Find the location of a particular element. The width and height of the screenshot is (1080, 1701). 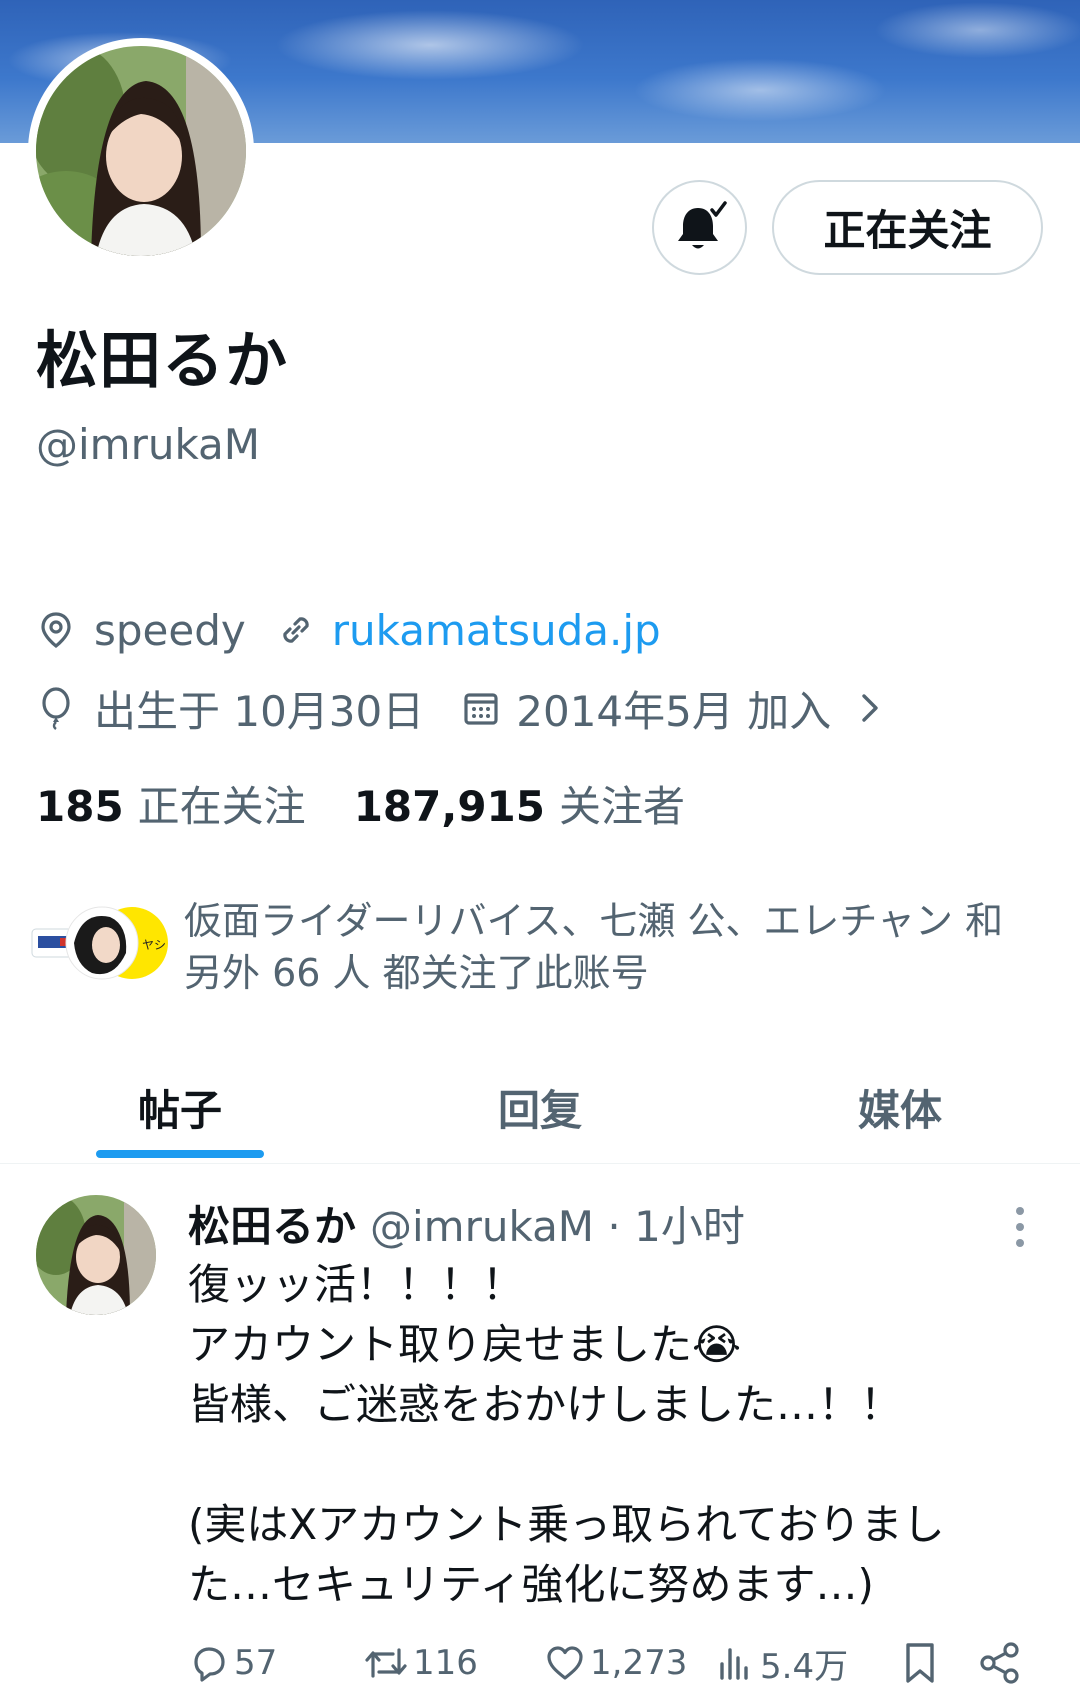

tab-replies: 回复 is located at coordinates (540, 1107).